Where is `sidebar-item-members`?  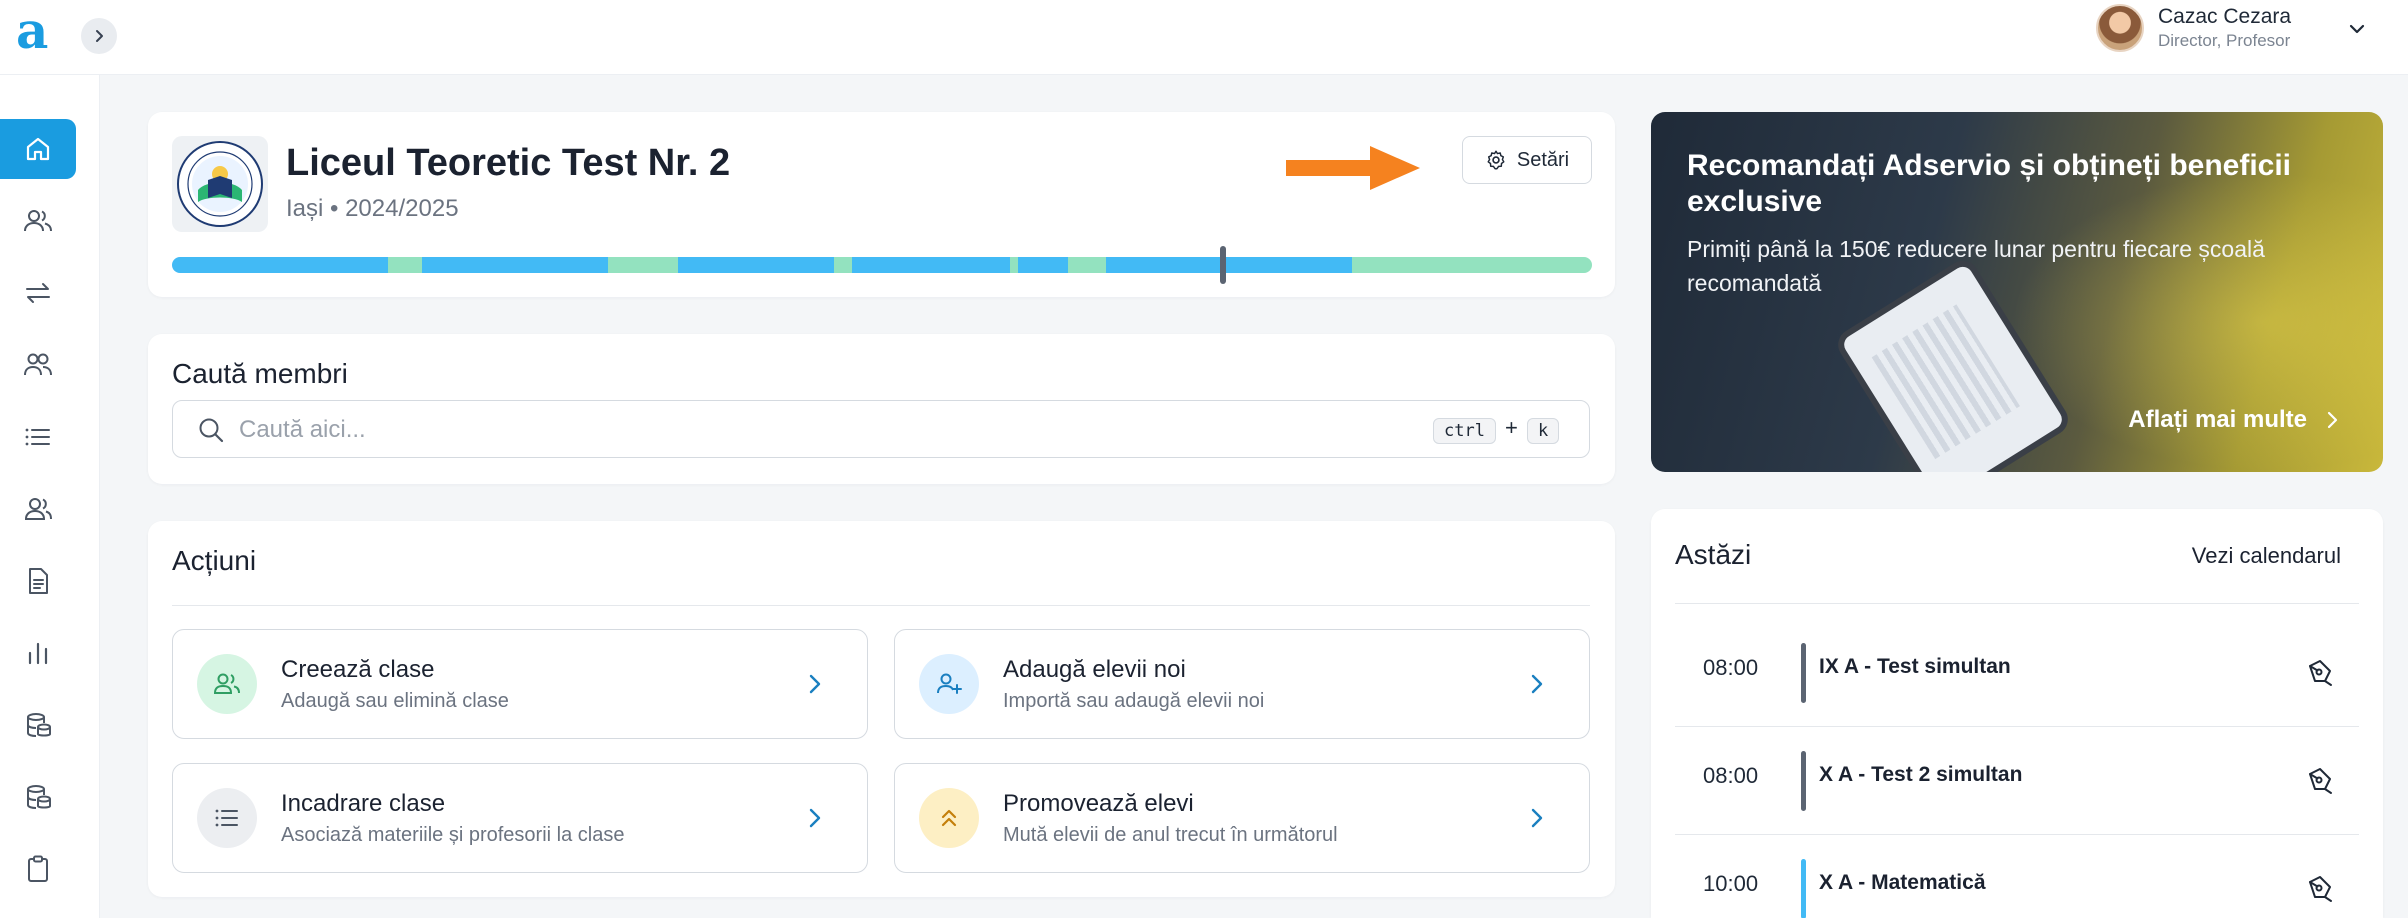 sidebar-item-members is located at coordinates (38, 509).